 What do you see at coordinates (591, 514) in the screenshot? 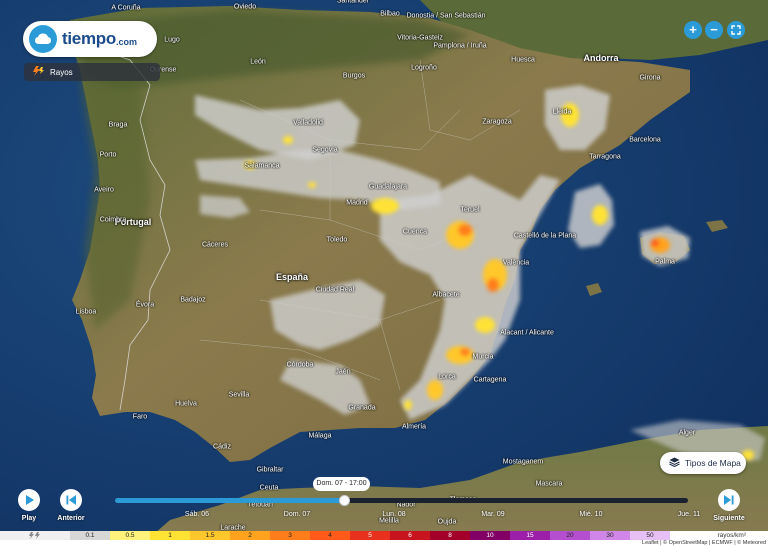
I see `day-label: Mié. 10` at bounding box center [591, 514].